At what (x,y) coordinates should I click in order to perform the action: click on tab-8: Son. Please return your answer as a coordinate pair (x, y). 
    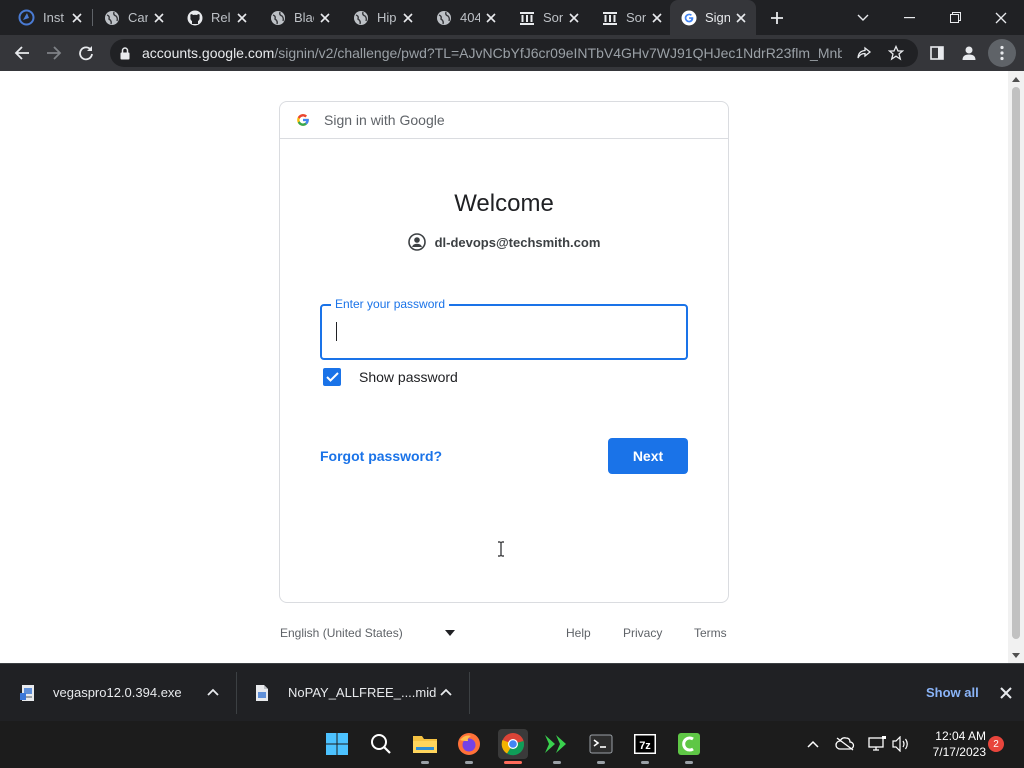
    Looking at the image, I should click on (627, 17).